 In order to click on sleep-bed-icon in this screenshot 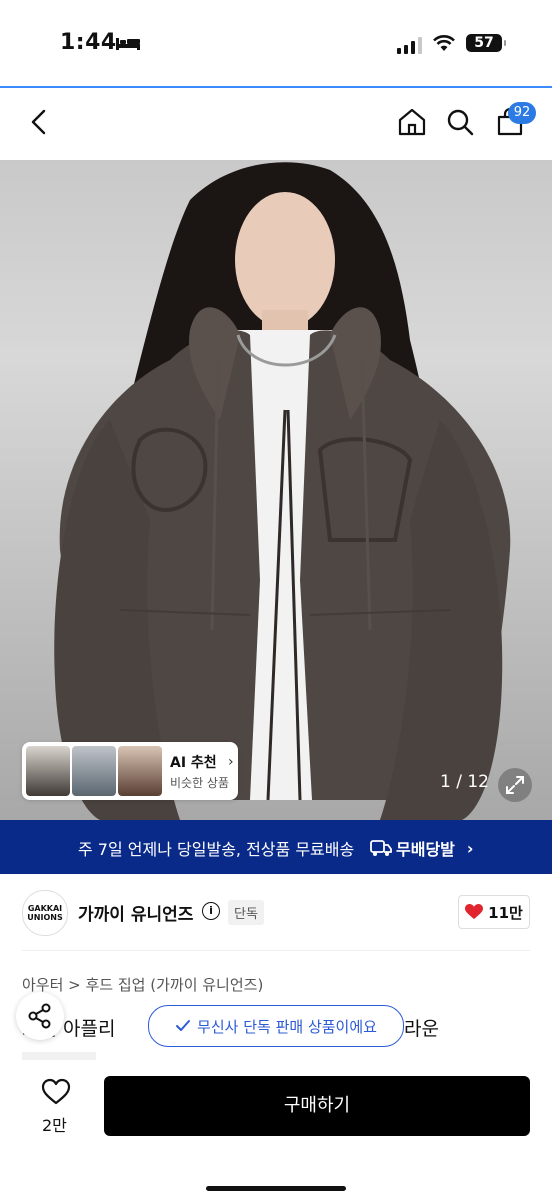, I will do `click(128, 44)`.